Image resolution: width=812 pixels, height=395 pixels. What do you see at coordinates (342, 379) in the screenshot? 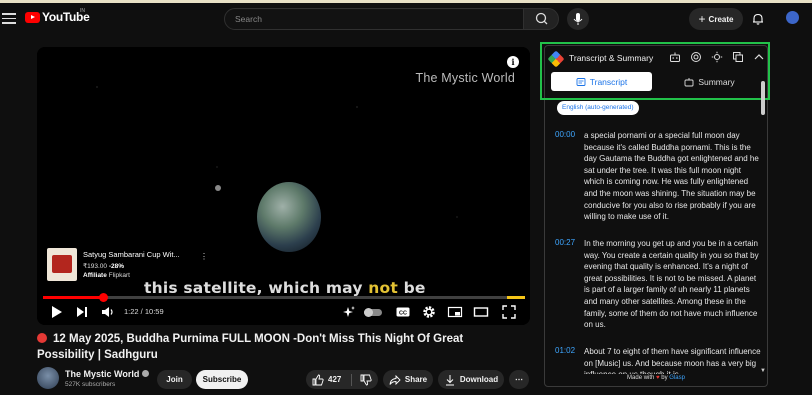
I see `like-dislike-group: 427` at bounding box center [342, 379].